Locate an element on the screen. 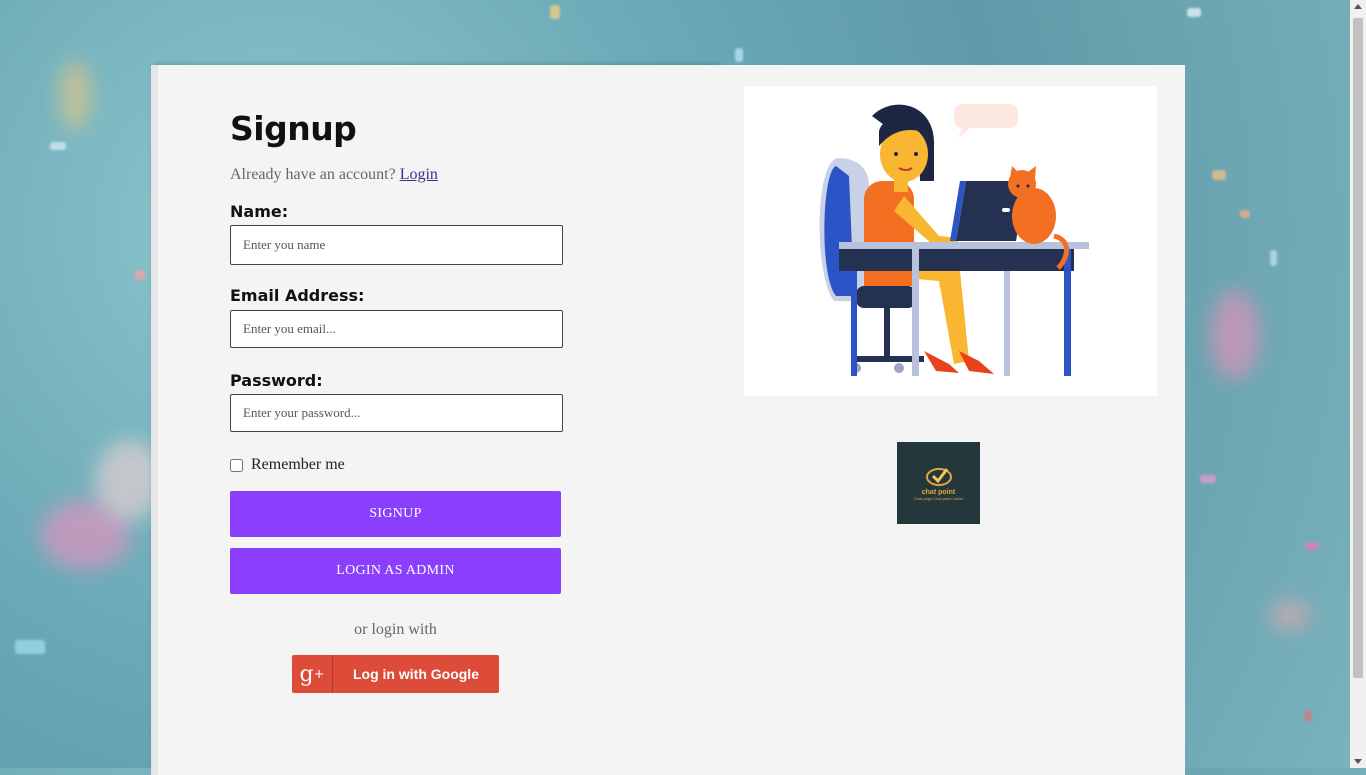  scroll-down-arrow-icon is located at coordinates (1358, 761).